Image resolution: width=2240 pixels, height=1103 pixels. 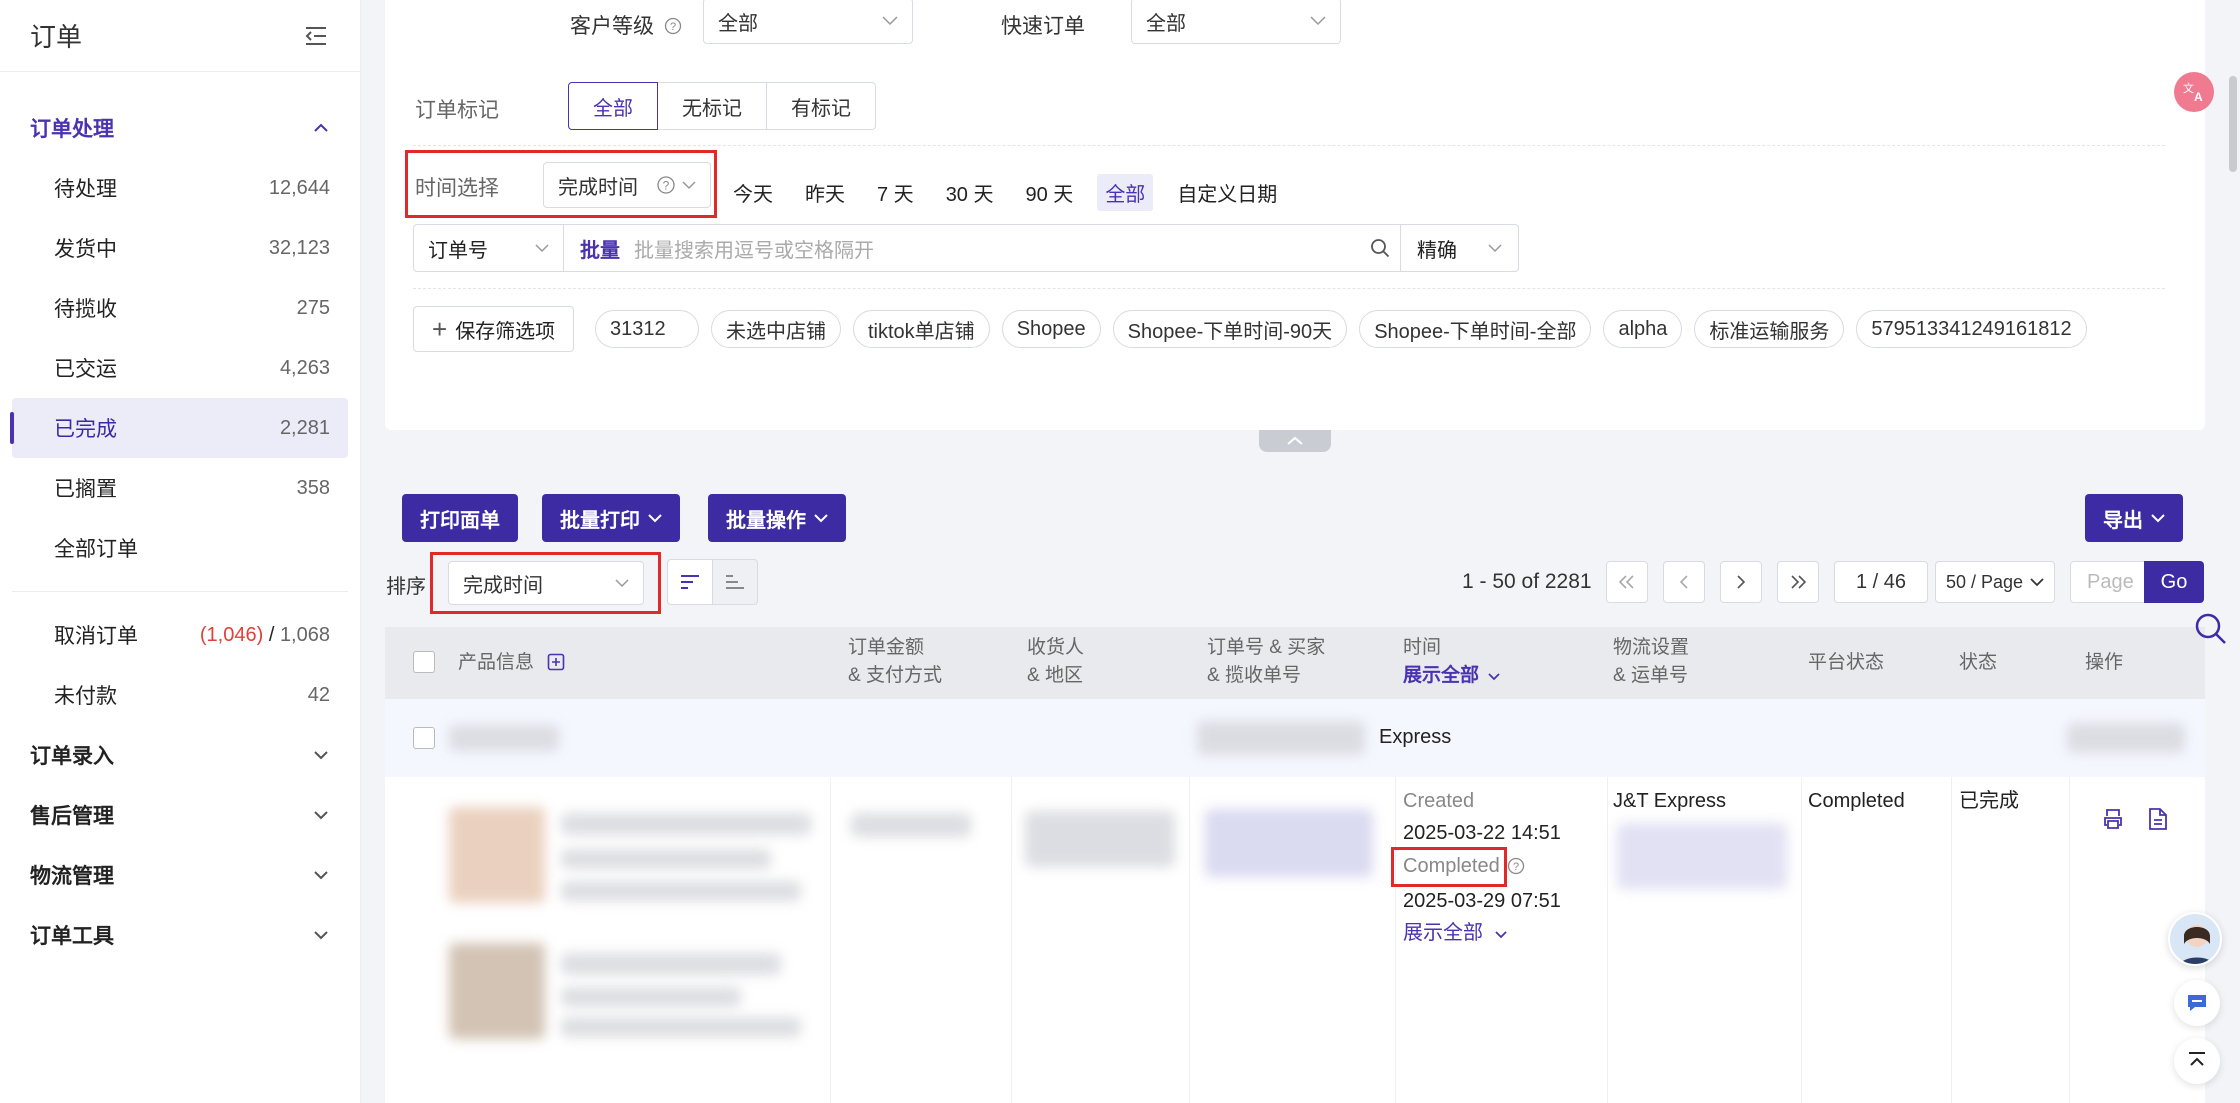 What do you see at coordinates (2195, 939) in the screenshot?
I see `support-avatar` at bounding box center [2195, 939].